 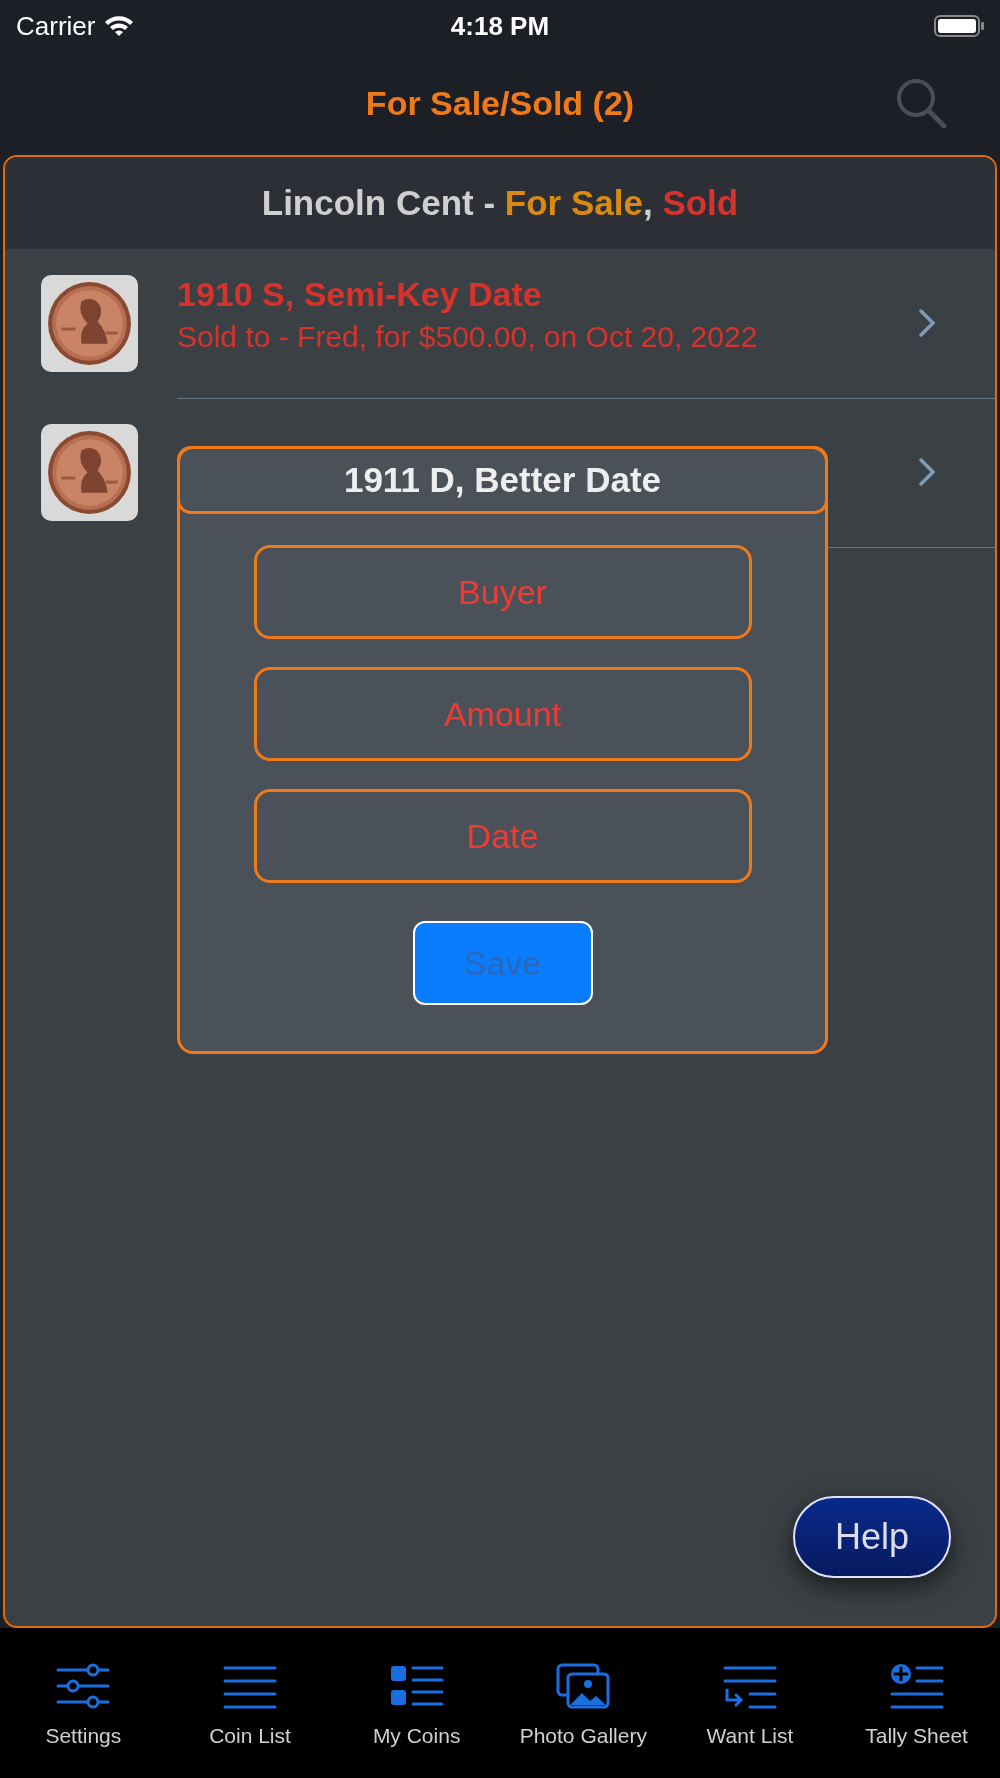 What do you see at coordinates (250, 1705) in the screenshot?
I see `tab-item: Coin List` at bounding box center [250, 1705].